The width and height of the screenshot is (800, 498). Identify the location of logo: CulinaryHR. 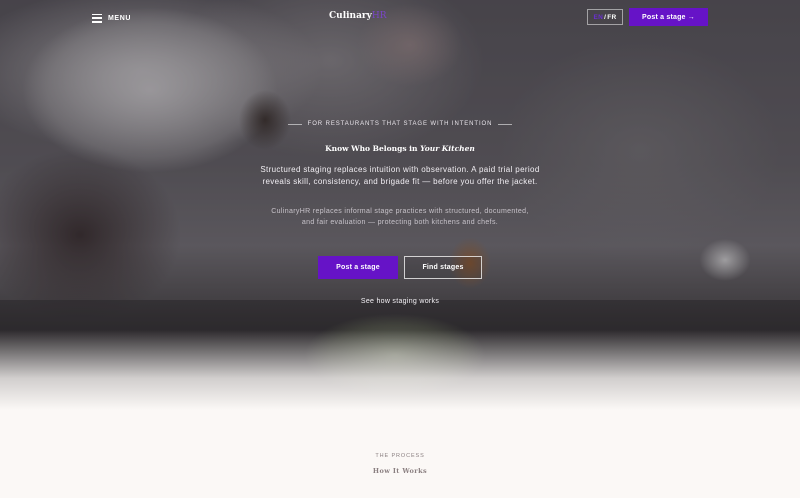
(358, 16).